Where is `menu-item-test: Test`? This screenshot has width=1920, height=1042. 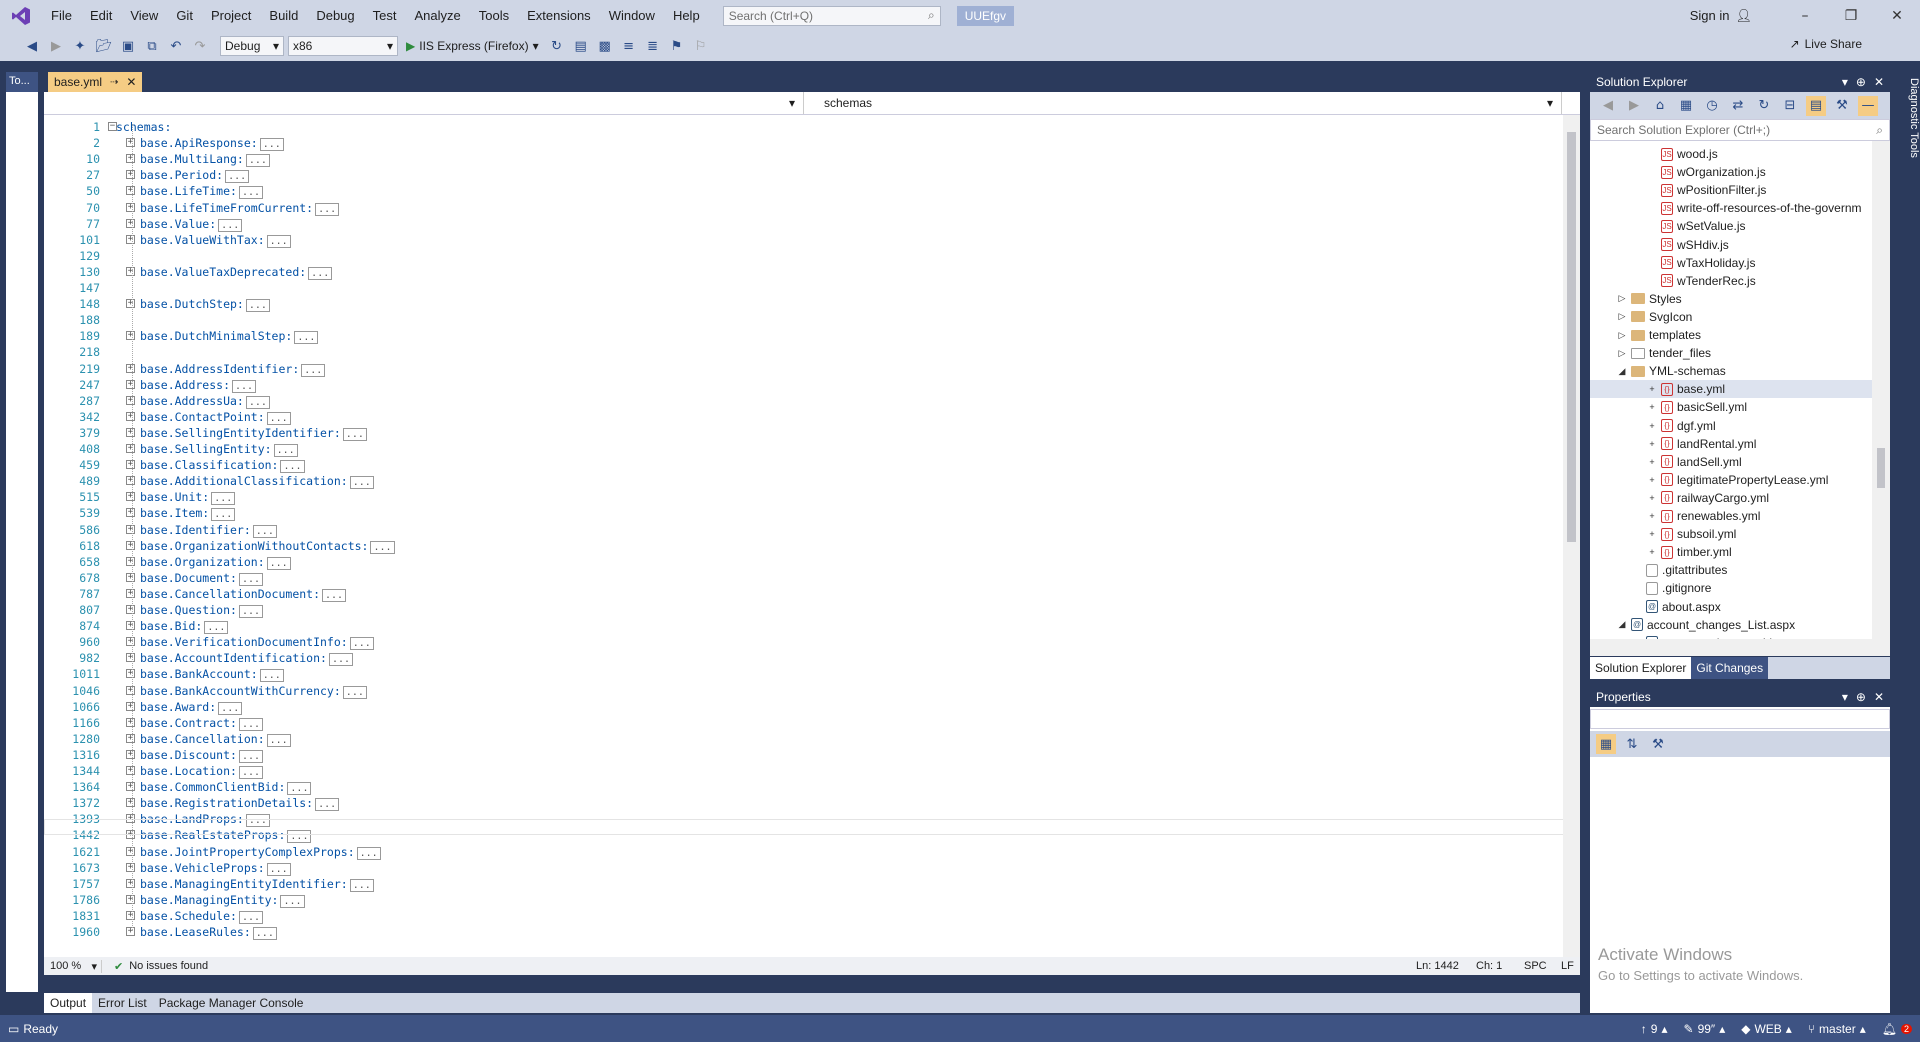 menu-item-test: Test is located at coordinates (385, 15).